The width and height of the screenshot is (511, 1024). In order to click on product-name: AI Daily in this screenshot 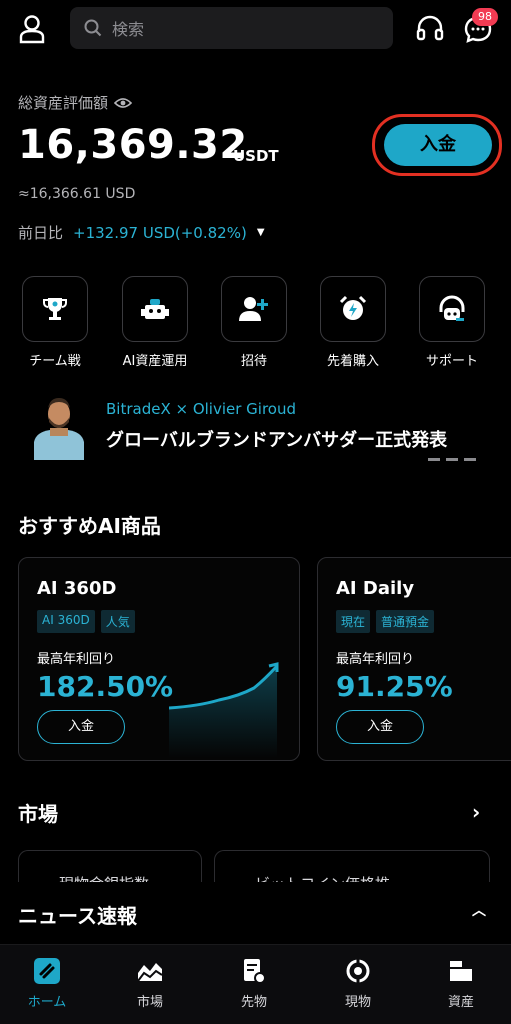, I will do `click(375, 588)`.